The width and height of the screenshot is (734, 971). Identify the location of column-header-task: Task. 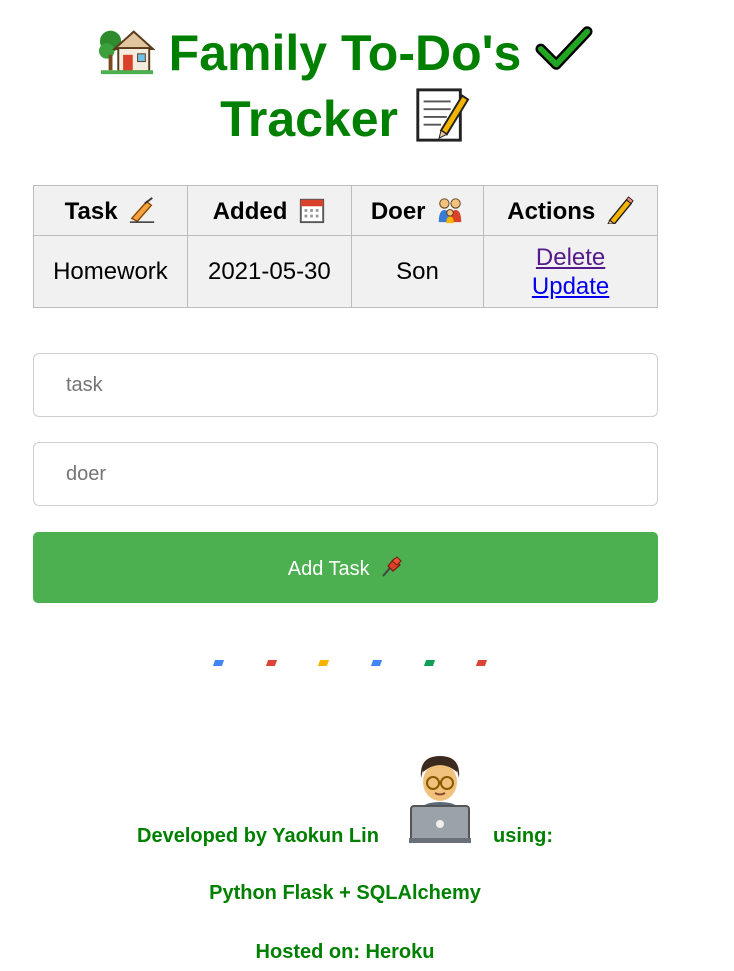
(110, 210).